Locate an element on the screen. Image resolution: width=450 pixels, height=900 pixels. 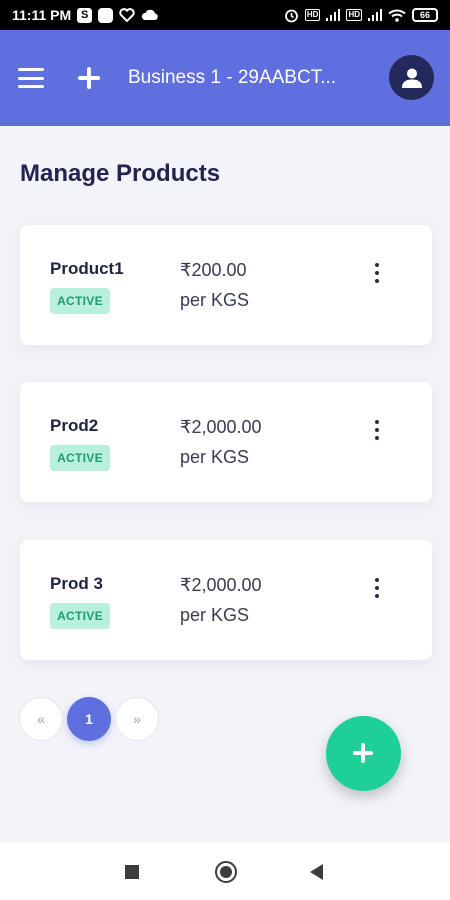
pagination-prev-button: « is located at coordinates (41, 719).